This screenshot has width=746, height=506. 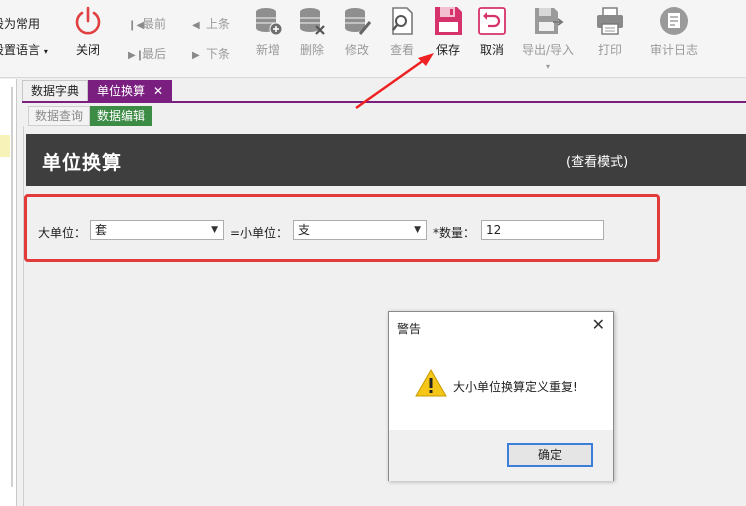 I want to click on close-button: 关闭, so click(x=88, y=31).